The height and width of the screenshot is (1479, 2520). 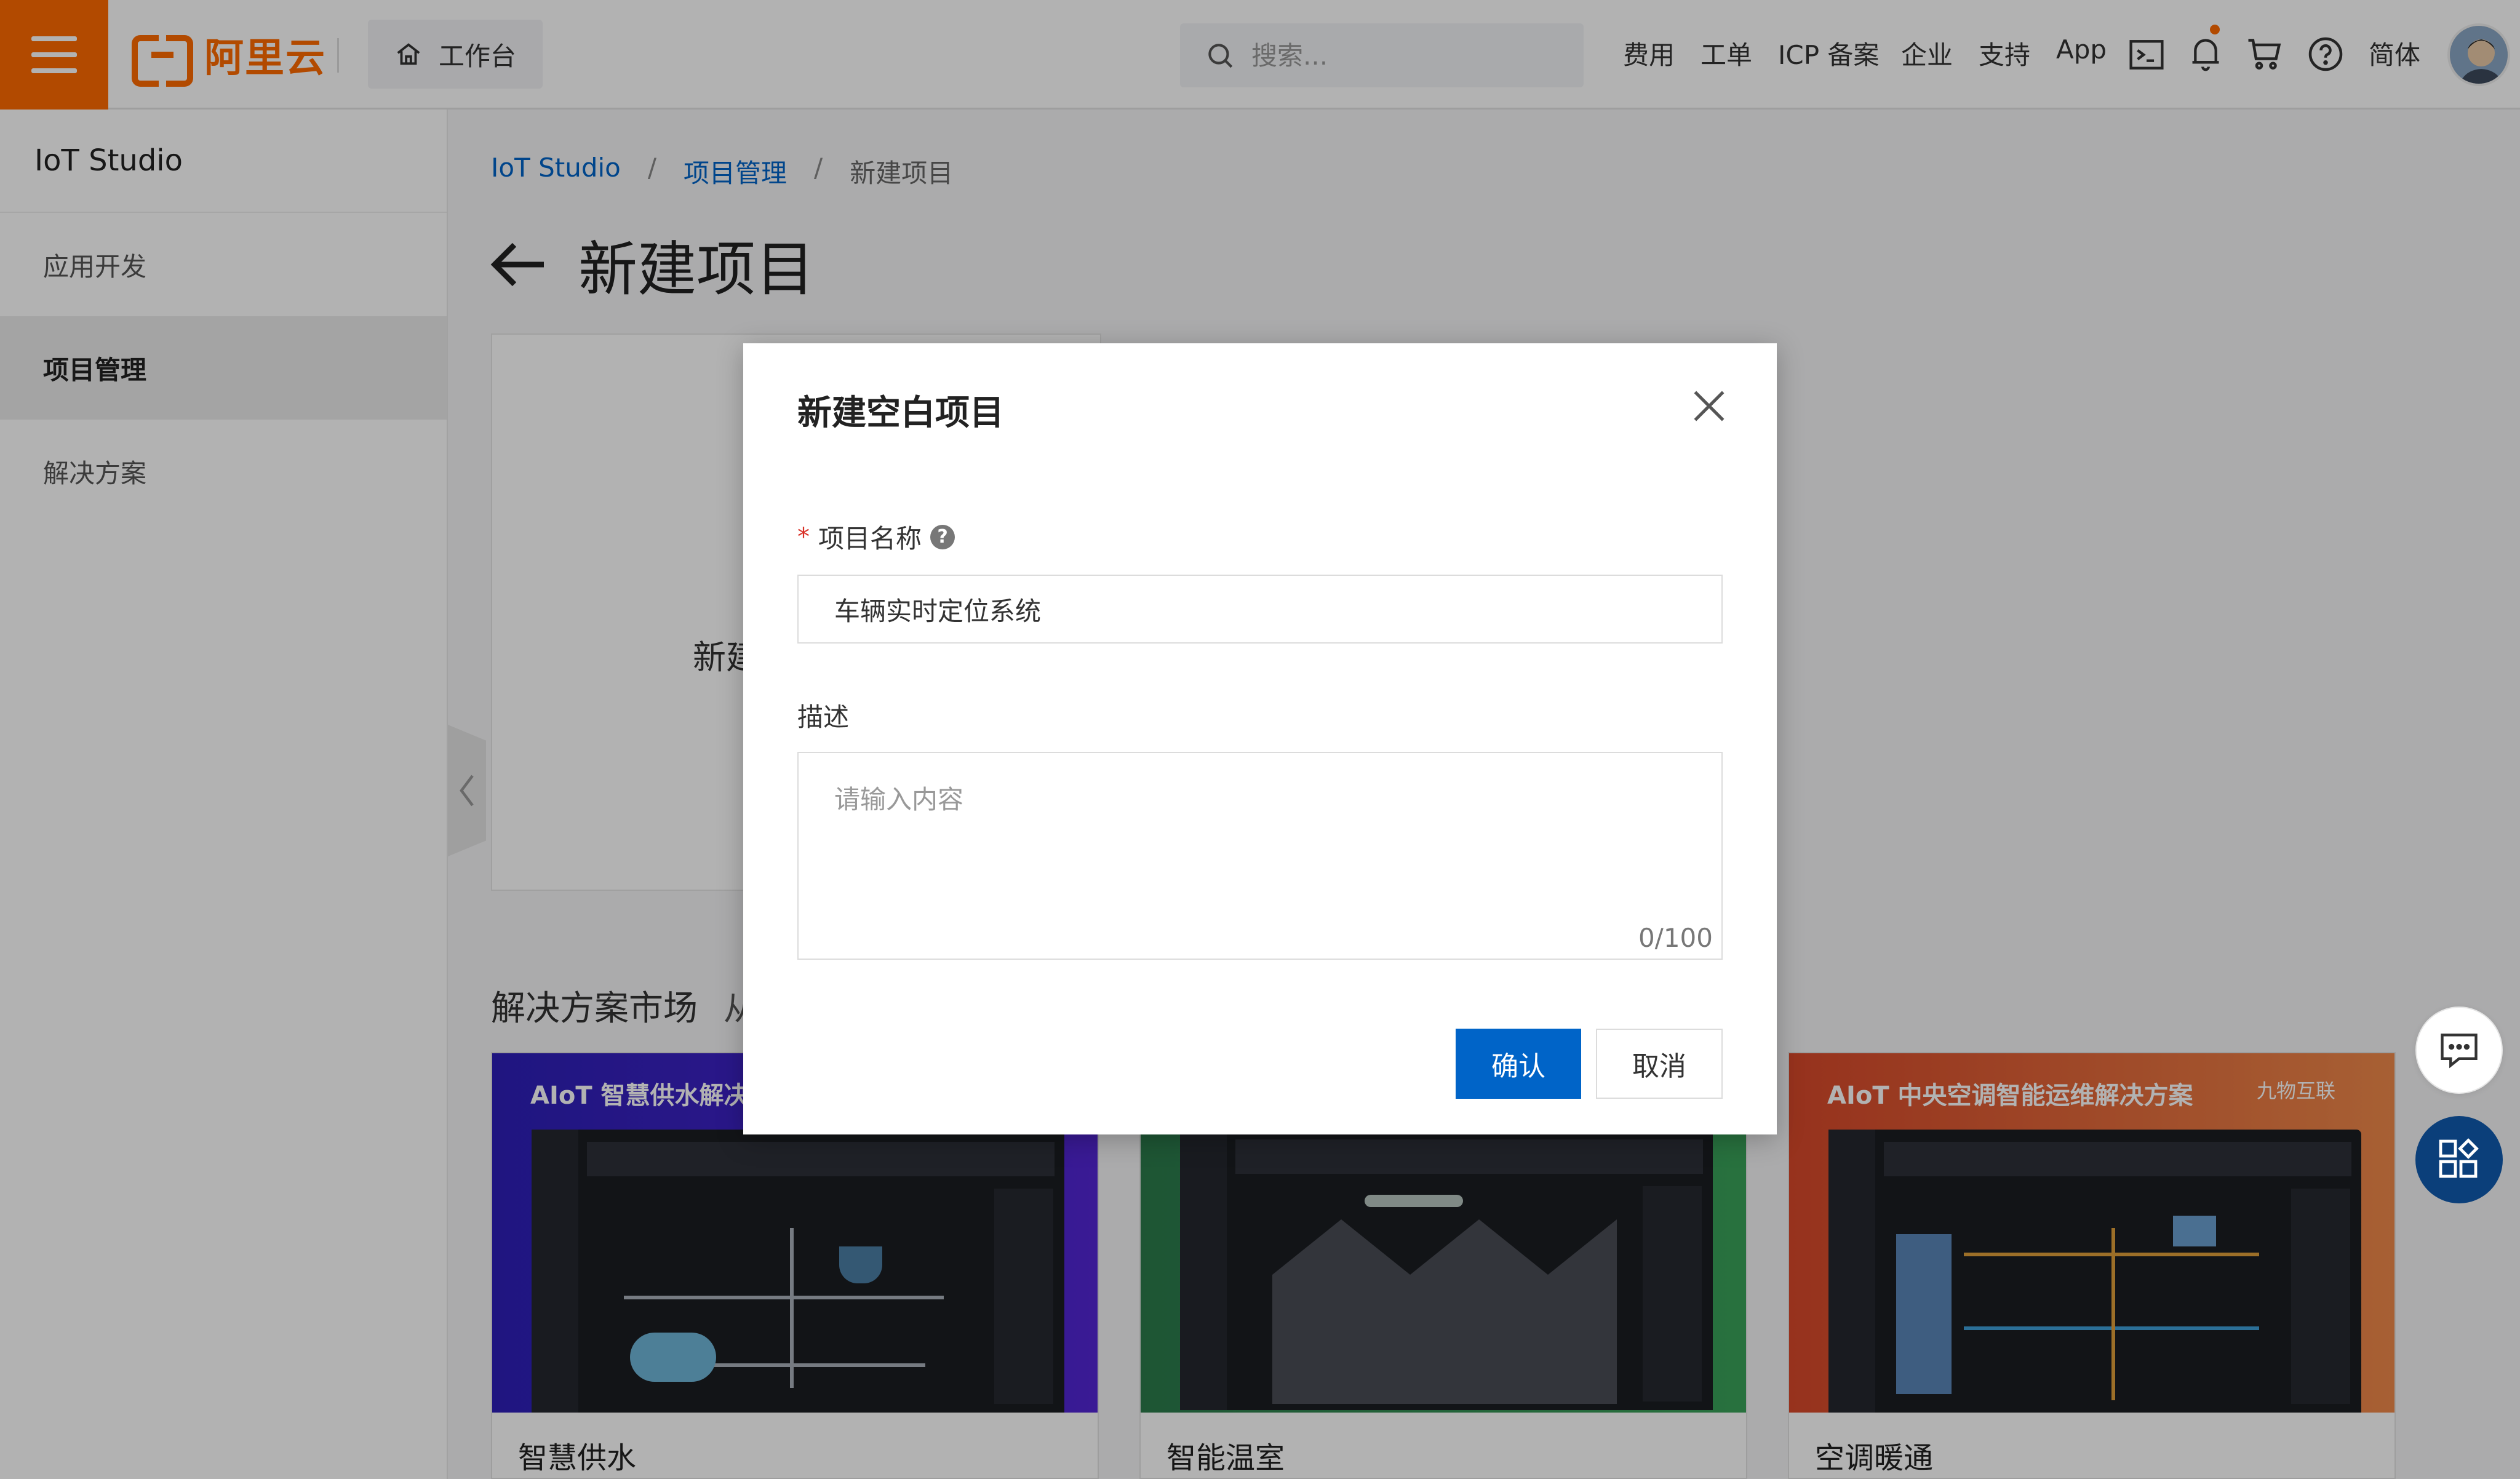 I want to click on project-name-label: * 项目名称 ?, so click(x=876, y=537).